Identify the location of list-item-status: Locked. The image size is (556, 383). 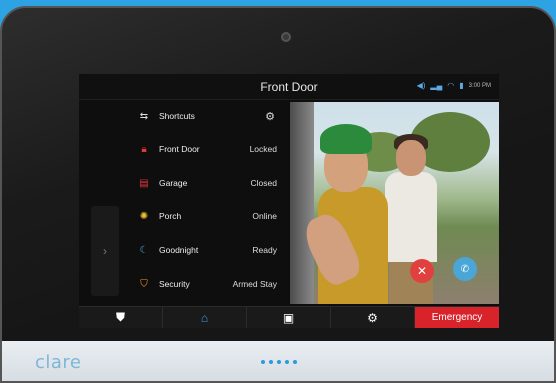
(263, 149).